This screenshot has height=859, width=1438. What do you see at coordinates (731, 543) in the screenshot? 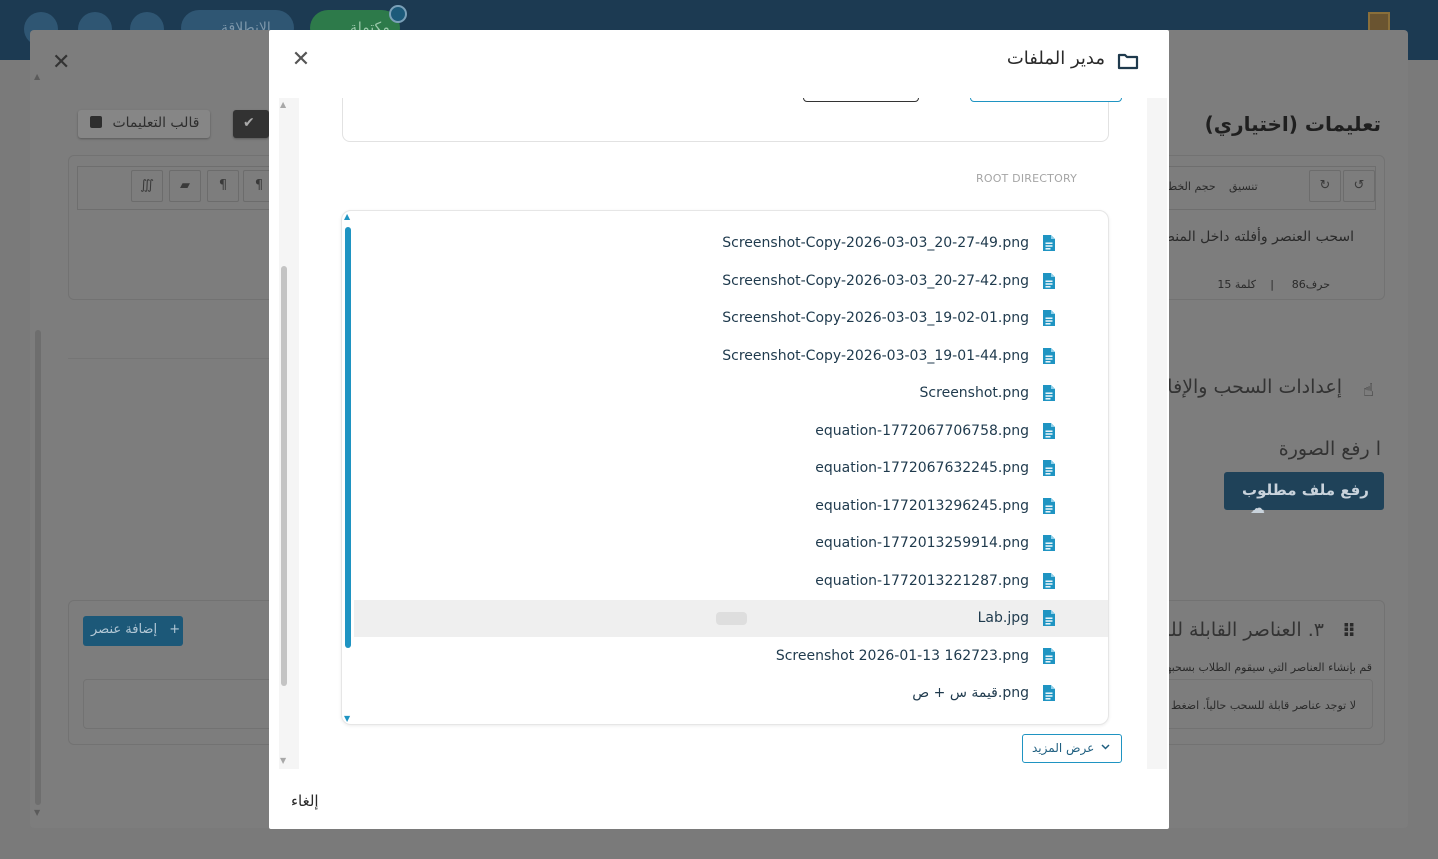
I see `file-list-item: equation-1772013259914.png` at bounding box center [731, 543].